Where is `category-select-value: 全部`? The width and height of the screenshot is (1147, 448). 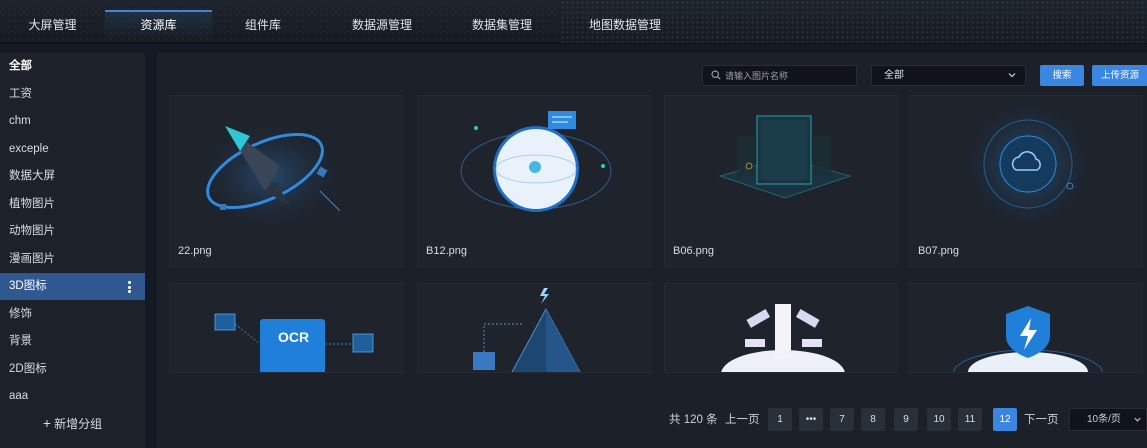
category-select-value: 全部 is located at coordinates (894, 75).